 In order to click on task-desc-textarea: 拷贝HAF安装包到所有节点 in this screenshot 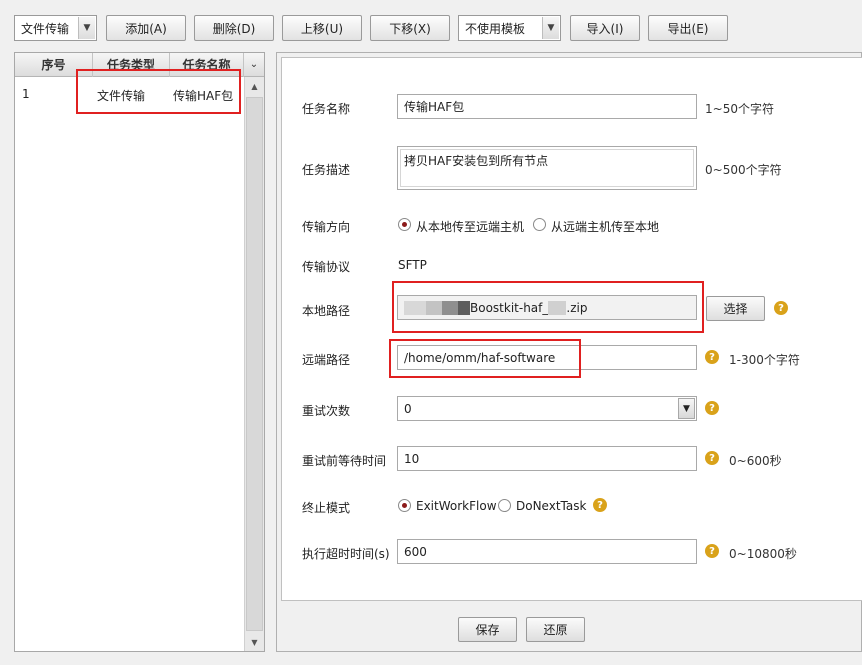, I will do `click(547, 168)`.